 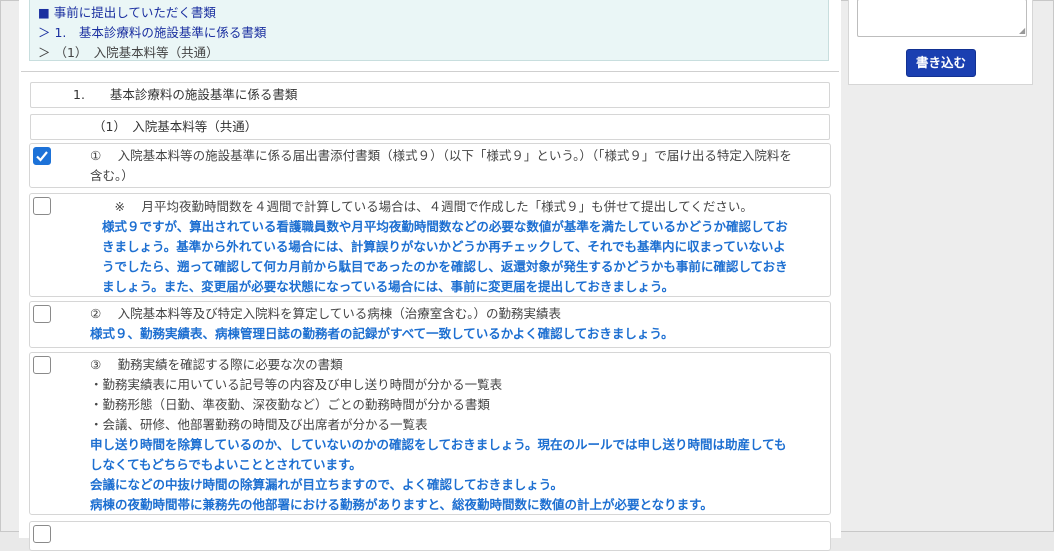 I want to click on item-text-line: ② 入院基本料等及び特定入院料を算定している病棟（治療室含む。）の勤務実績表, so click(x=326, y=313).